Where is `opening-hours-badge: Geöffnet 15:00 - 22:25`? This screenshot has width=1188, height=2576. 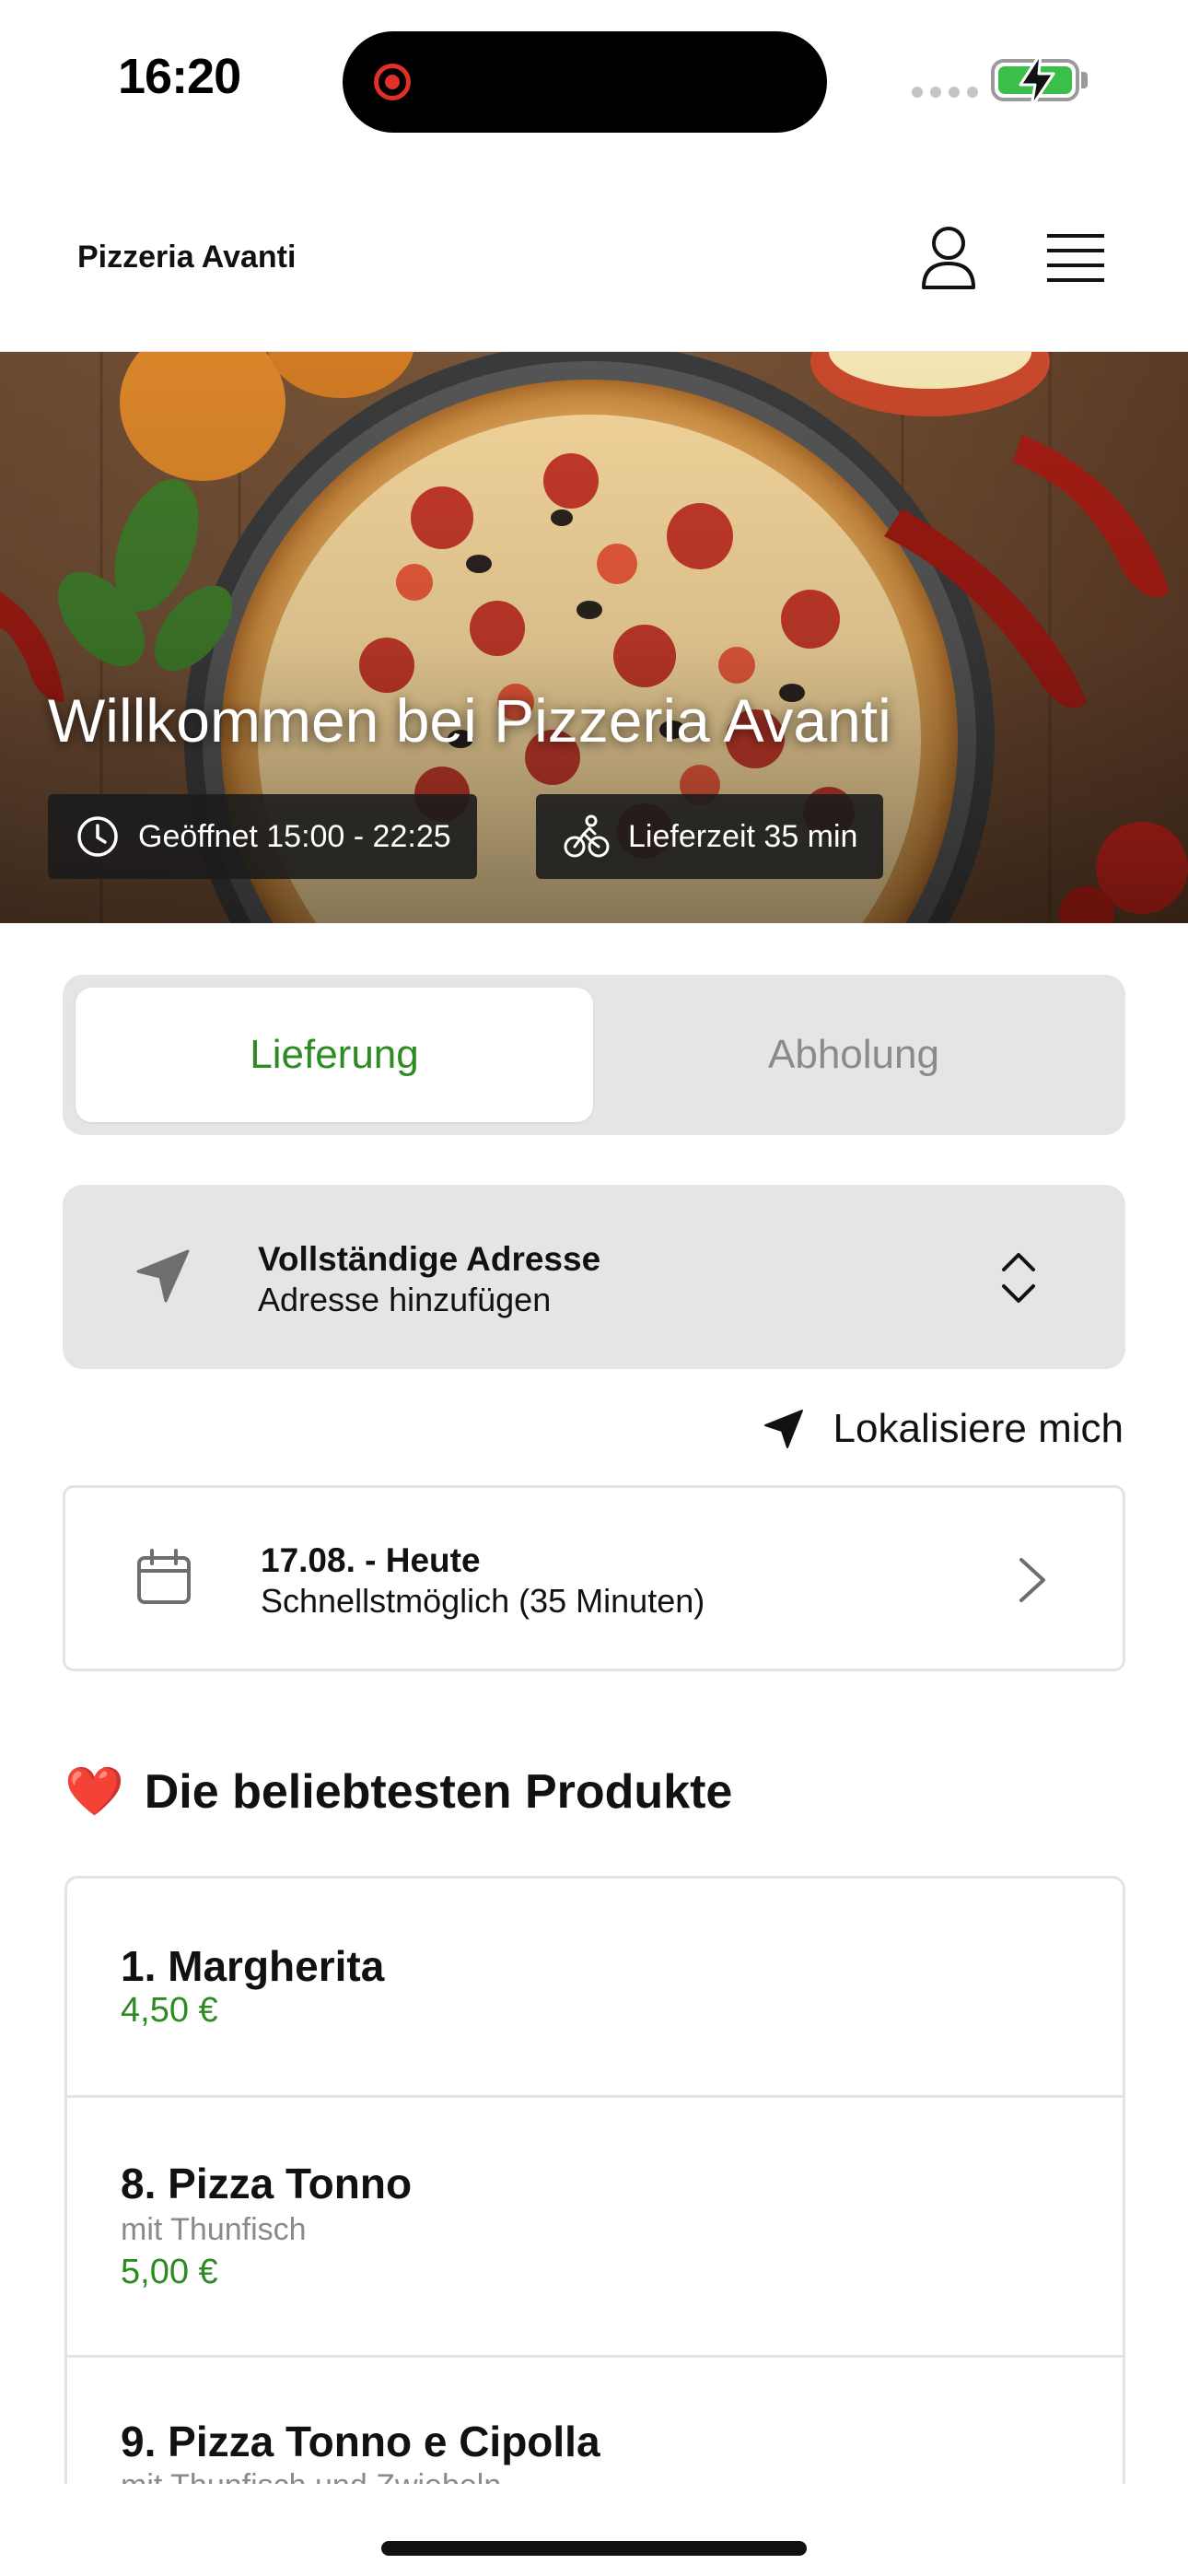
opening-hours-badge: Geöffnet 15:00 - 22:25 is located at coordinates (262, 837).